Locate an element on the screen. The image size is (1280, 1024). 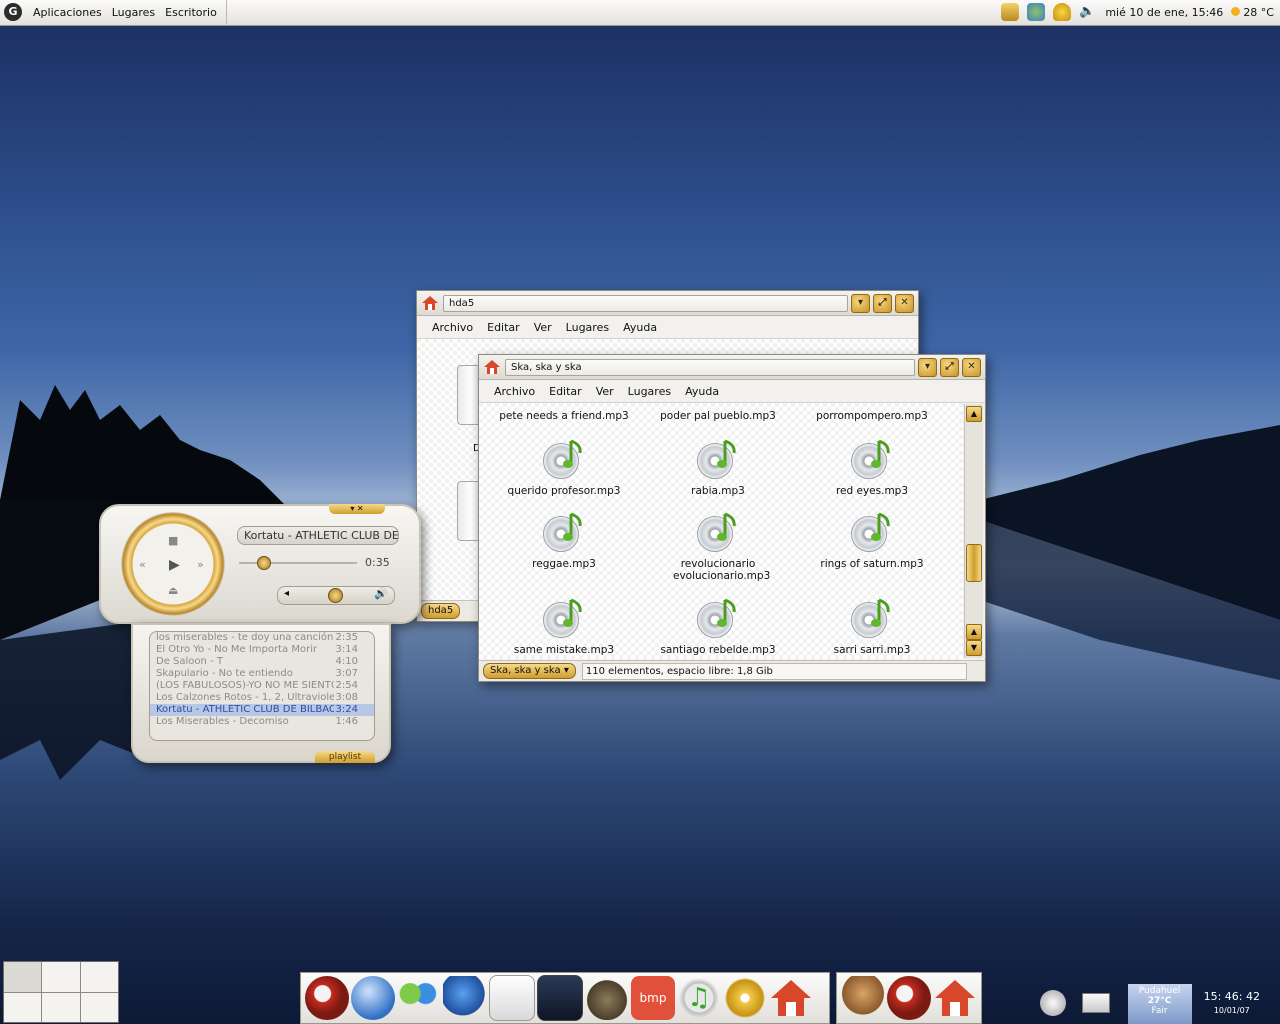
file-item: querido profesor.mp3 is located at coordinates (564, 467).